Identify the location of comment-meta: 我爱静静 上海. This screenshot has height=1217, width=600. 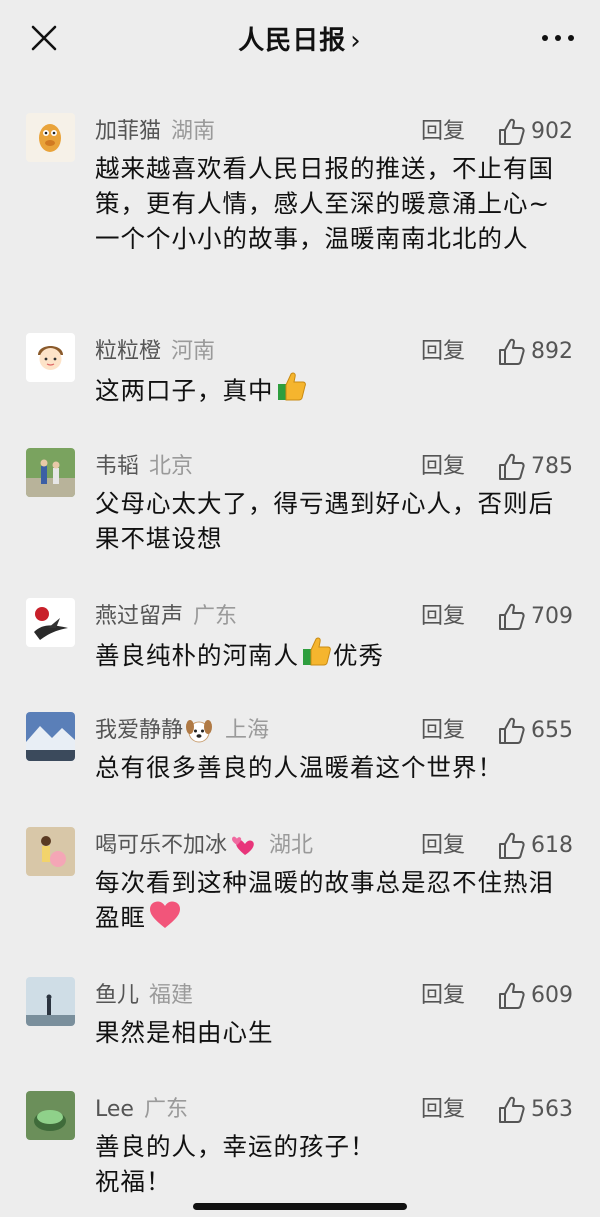
(182, 731).